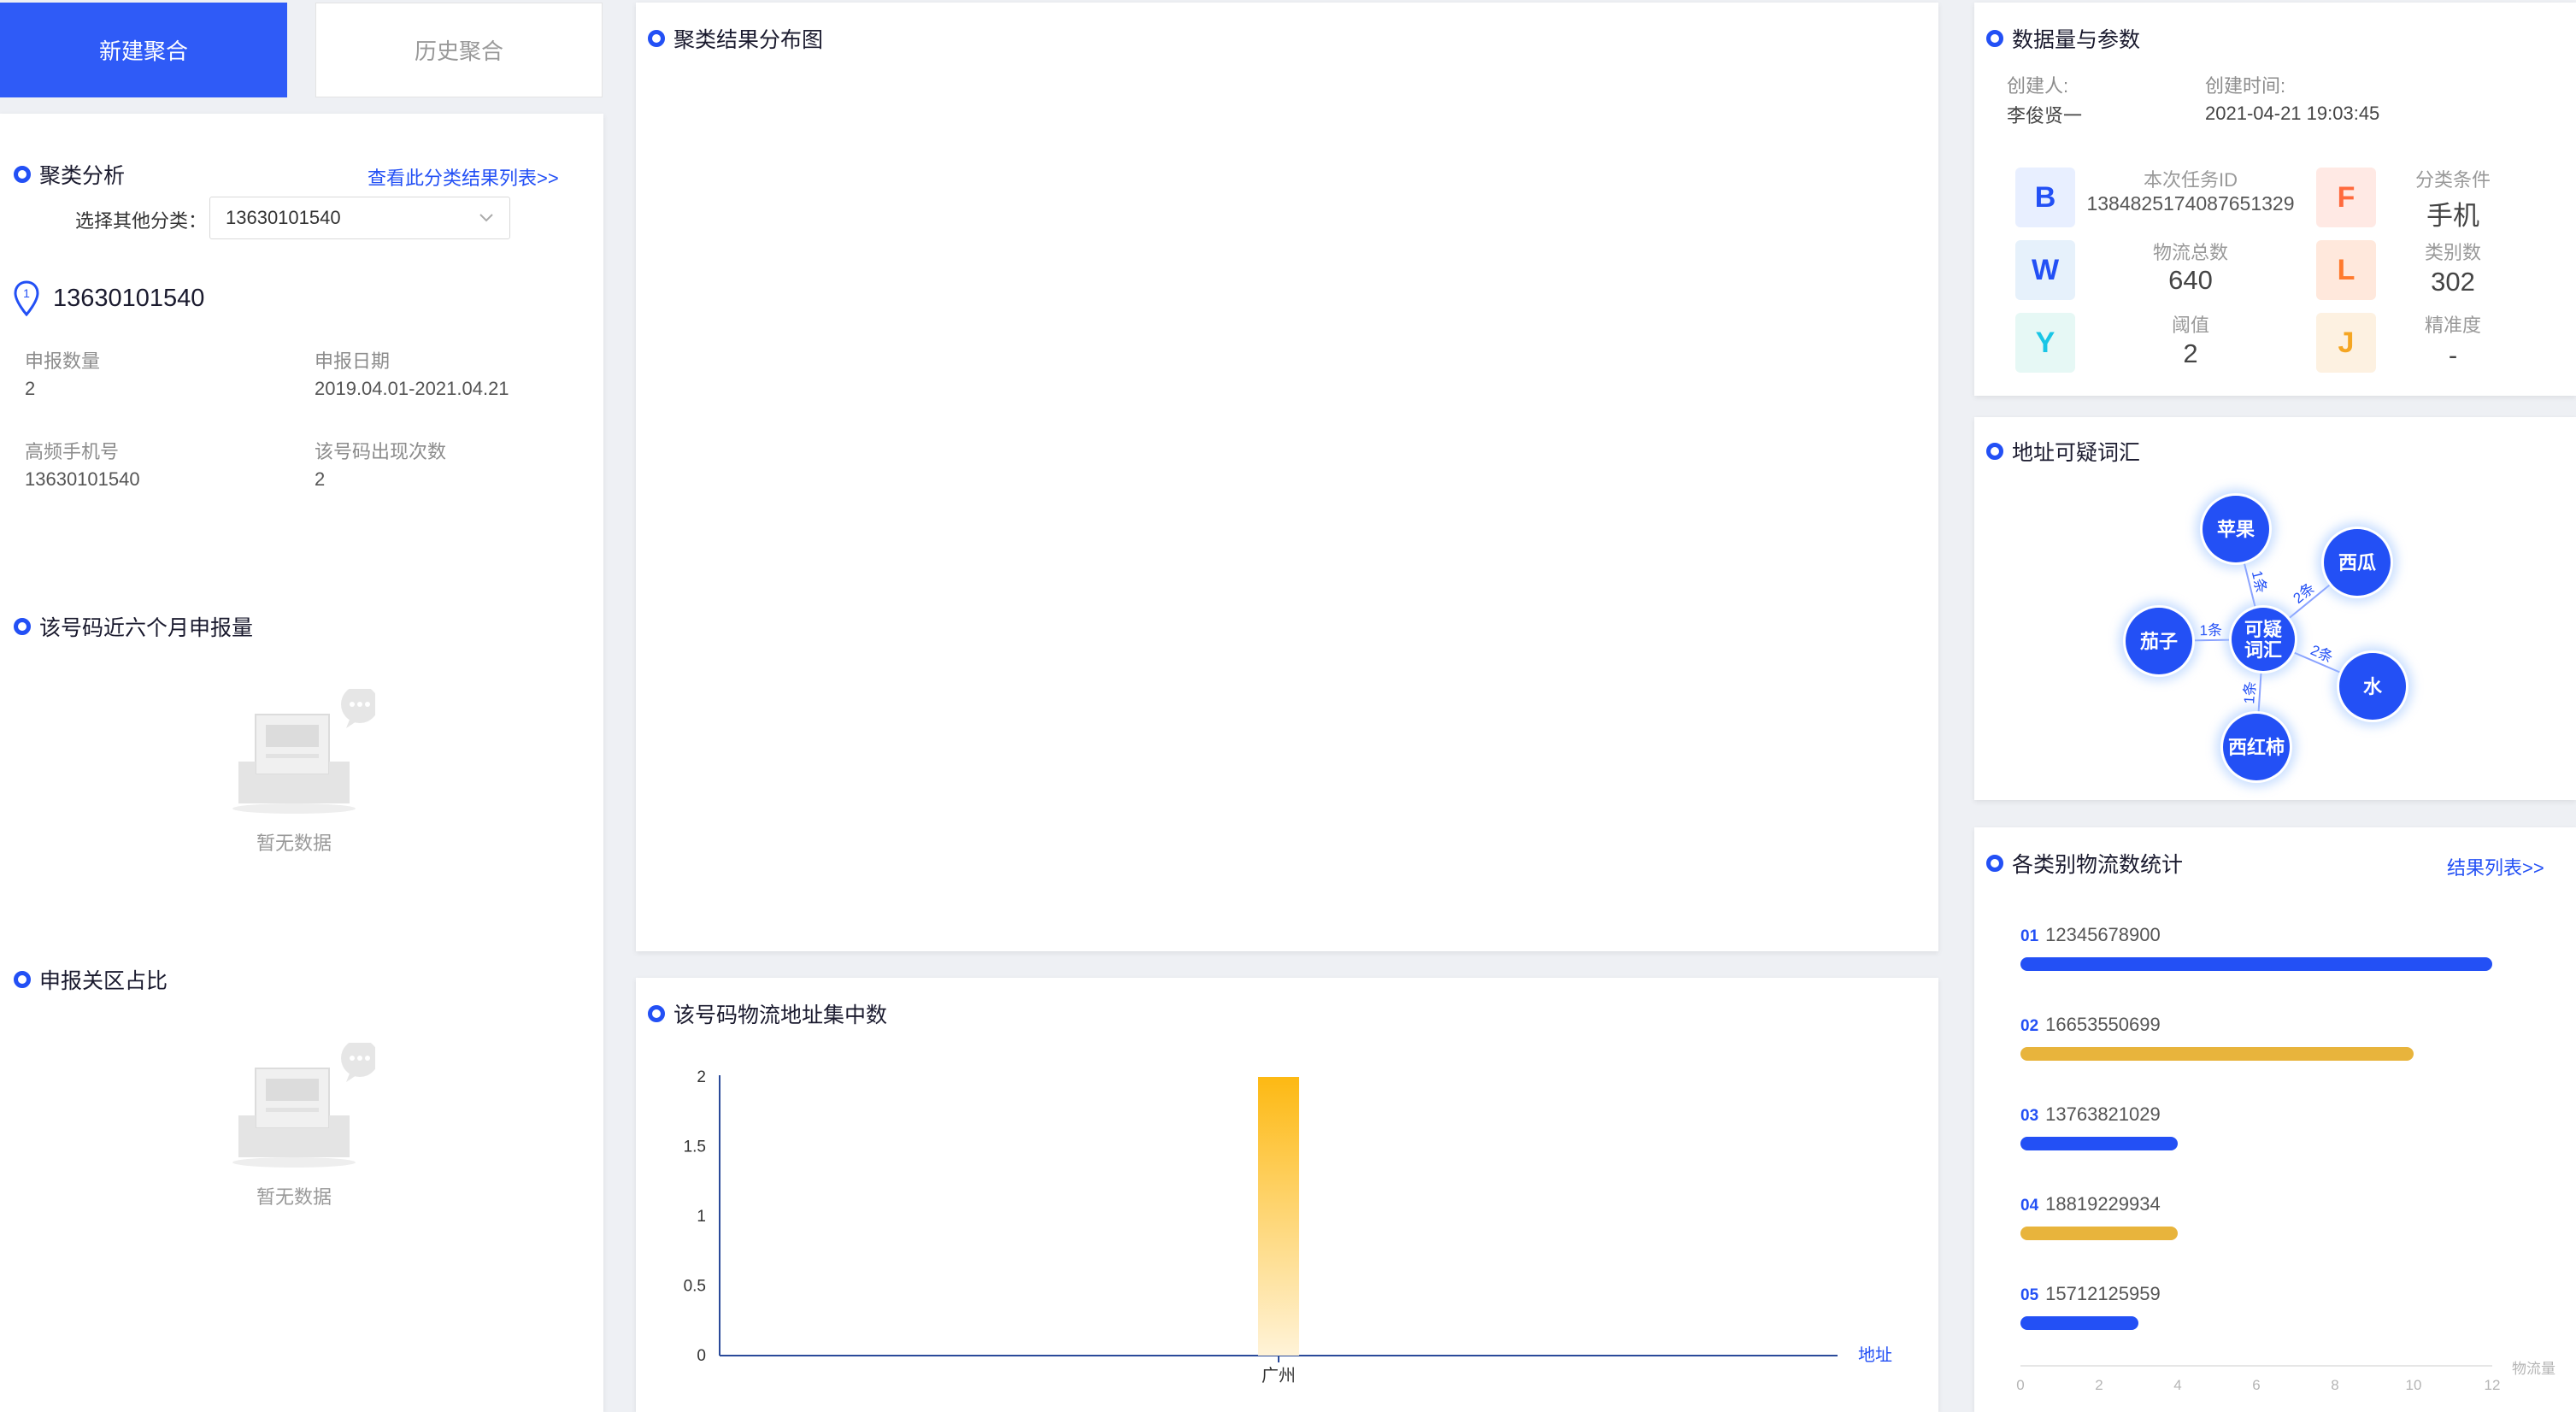 Image resolution: width=2576 pixels, height=1412 pixels. Describe the element at coordinates (2103, 1204) in the screenshot. I see `ranking-phone: 18819229934` at that location.